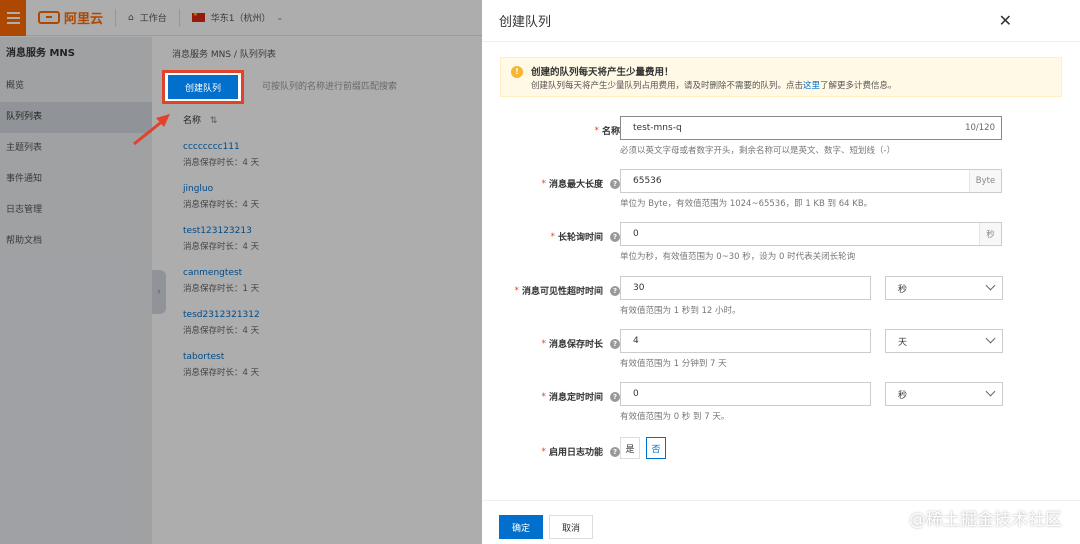  What do you see at coordinates (944, 394) in the screenshot?
I see `delay-unit-select: 秒` at bounding box center [944, 394].